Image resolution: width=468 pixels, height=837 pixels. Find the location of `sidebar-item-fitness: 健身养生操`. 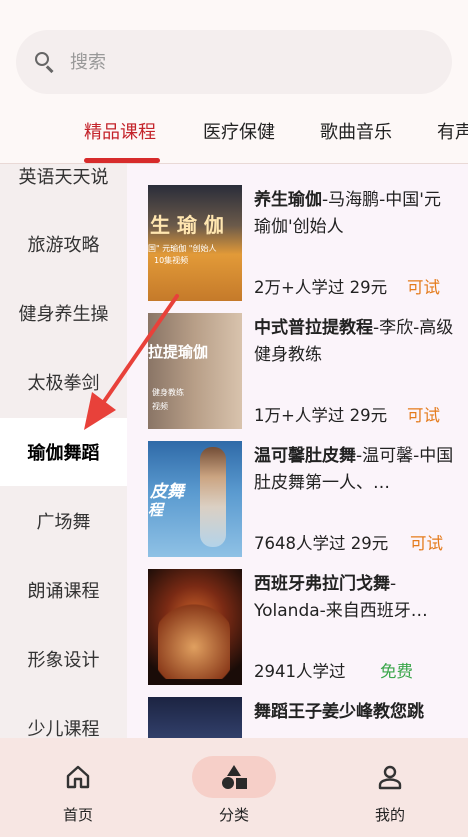

sidebar-item-fitness: 健身养生操 is located at coordinates (63, 313).